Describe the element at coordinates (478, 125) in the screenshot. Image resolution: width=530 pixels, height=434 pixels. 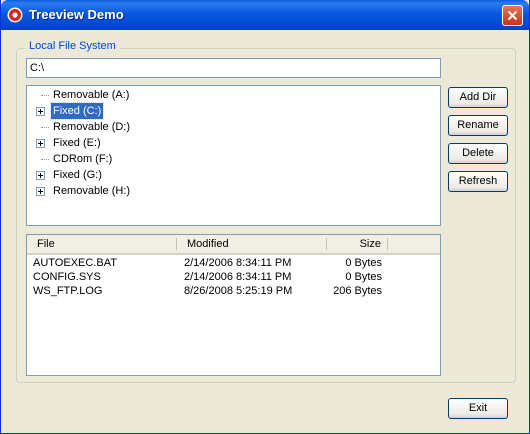
I see `rename-button: Rename` at that location.